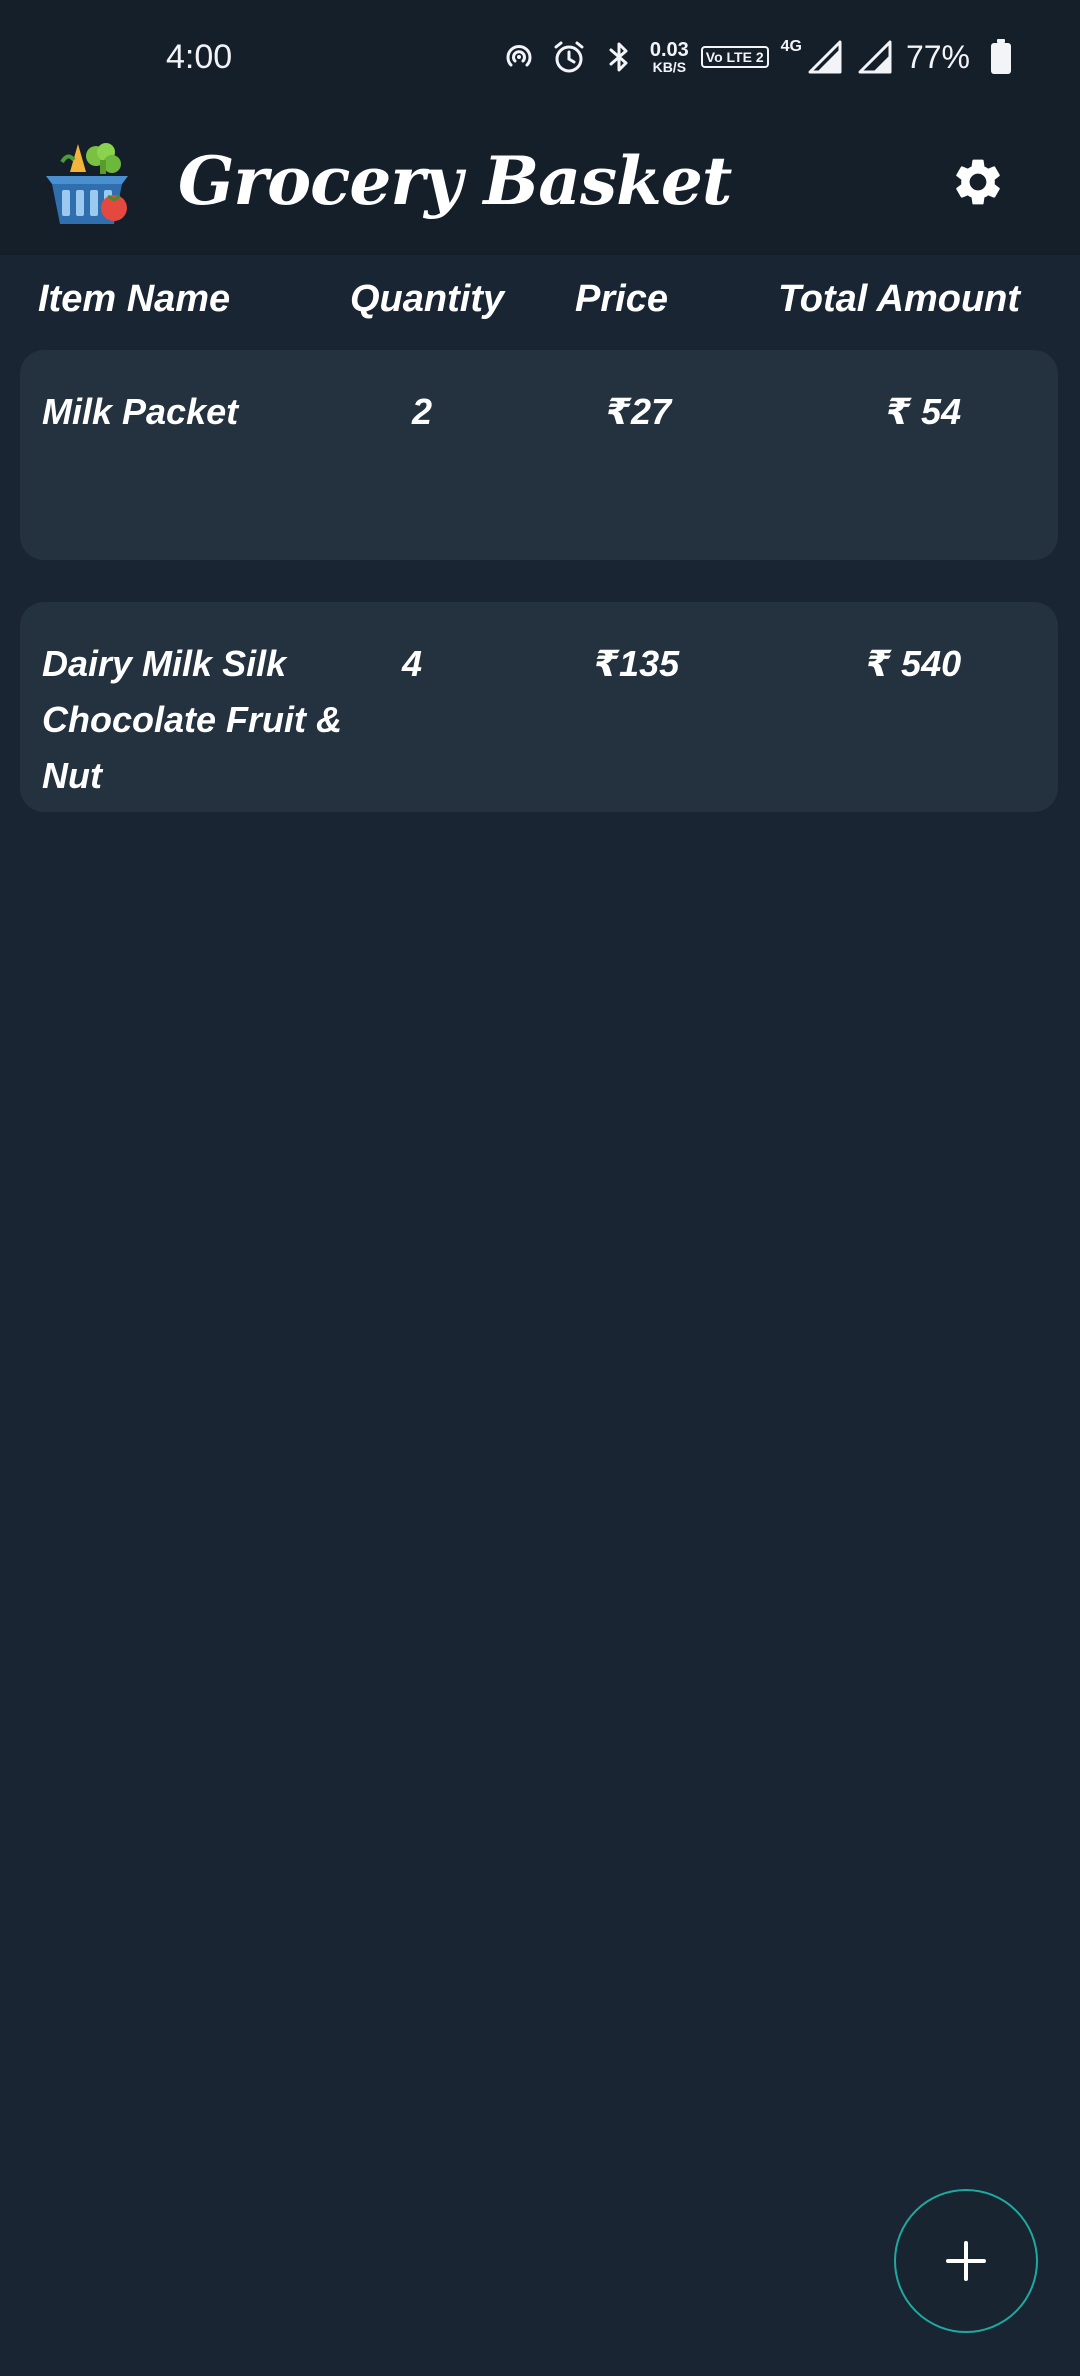 This screenshot has height=2376, width=1080. I want to click on item-total: ₹ 54, so click(924, 411).